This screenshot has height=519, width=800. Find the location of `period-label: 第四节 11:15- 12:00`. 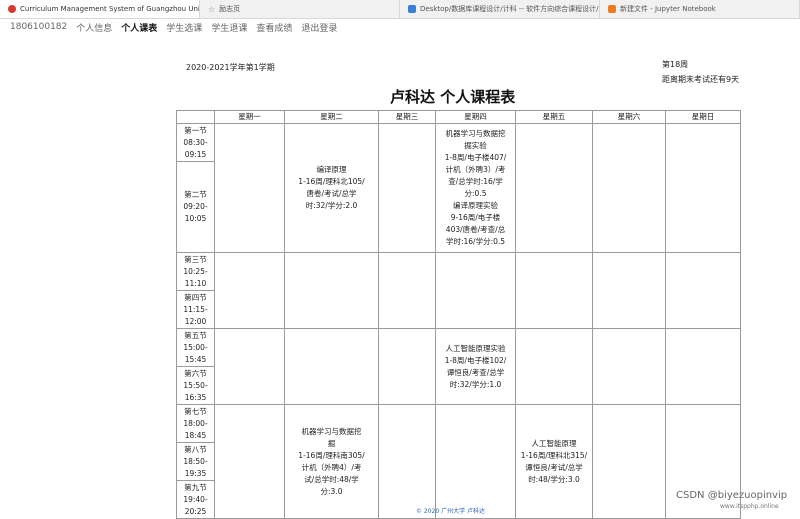

period-label: 第四节 11:15- 12:00 is located at coordinates (195, 309).